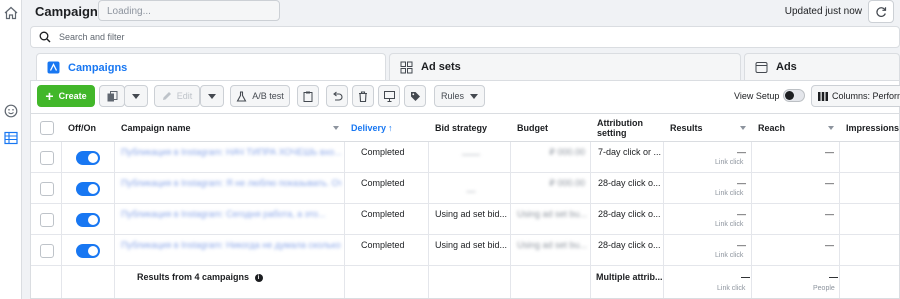  What do you see at coordinates (11, 111) in the screenshot?
I see `smiley-icon` at bounding box center [11, 111].